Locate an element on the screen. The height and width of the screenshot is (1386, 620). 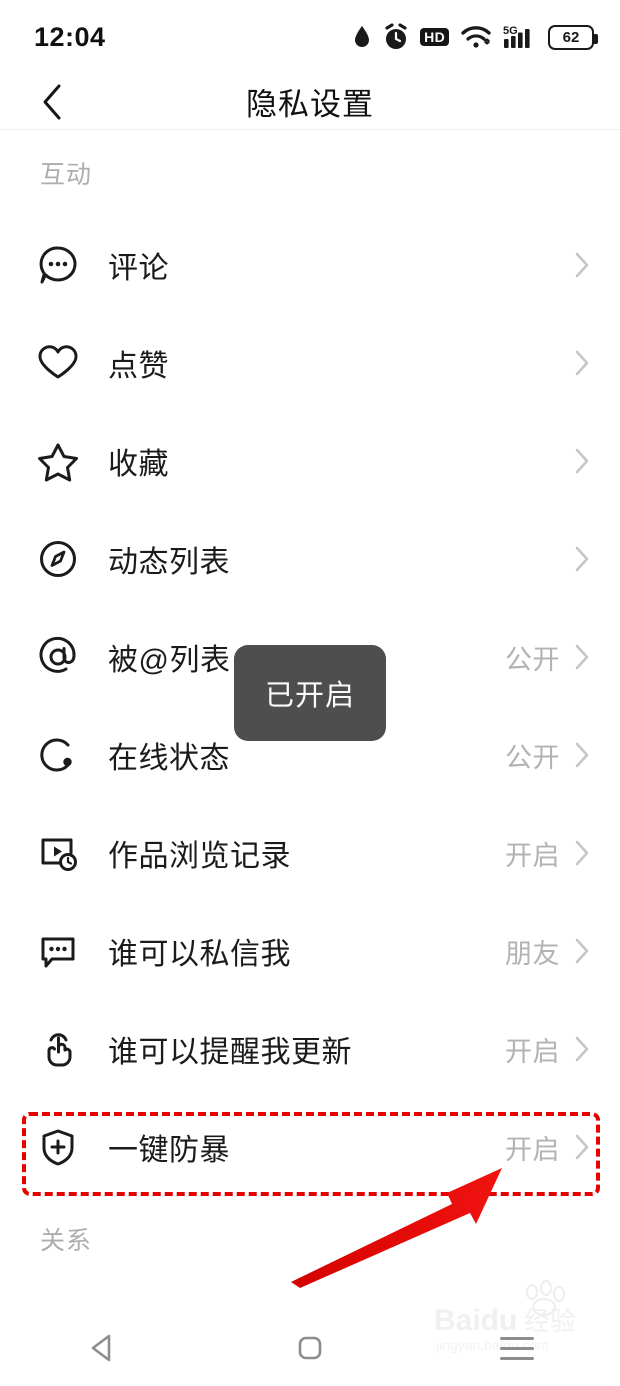
list-item-anti-abuse: 一键防暴 开启 is located at coordinates (310, 1147).